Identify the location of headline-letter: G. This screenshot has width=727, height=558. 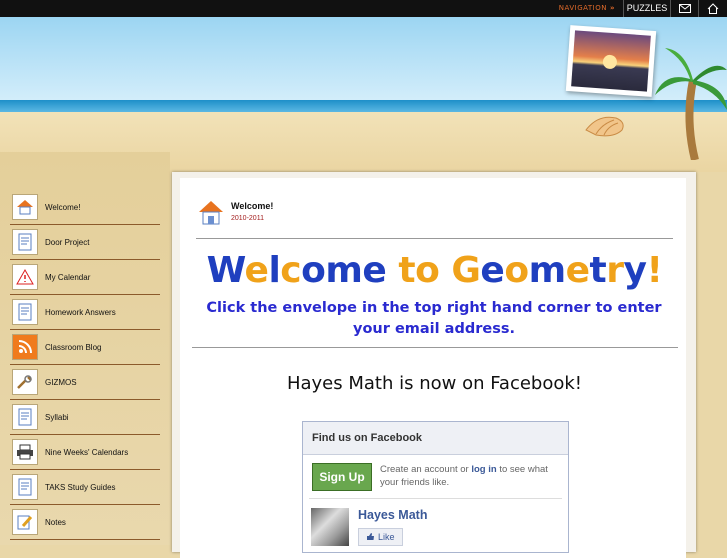
(466, 270).